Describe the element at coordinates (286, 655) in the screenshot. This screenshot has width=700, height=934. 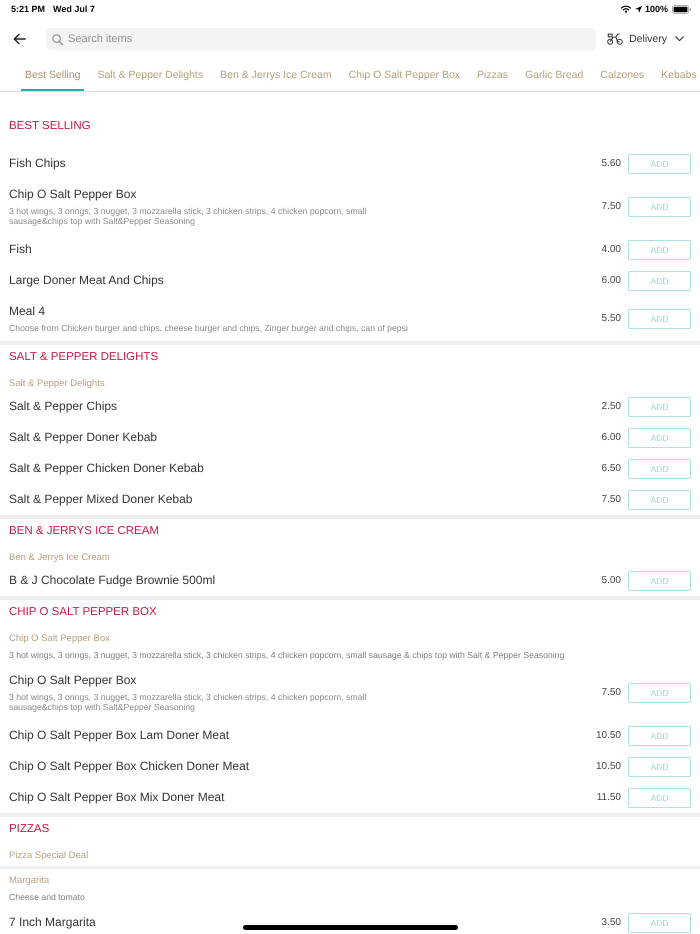
I see `subcategory-description: 3 hot wings, 3 orings, 3 nugget, 3 mozzarella stick, 3 chicken strips, 4 chicken popcorn, small sausage & chips top with Salt & Pepper Seasoning` at that location.